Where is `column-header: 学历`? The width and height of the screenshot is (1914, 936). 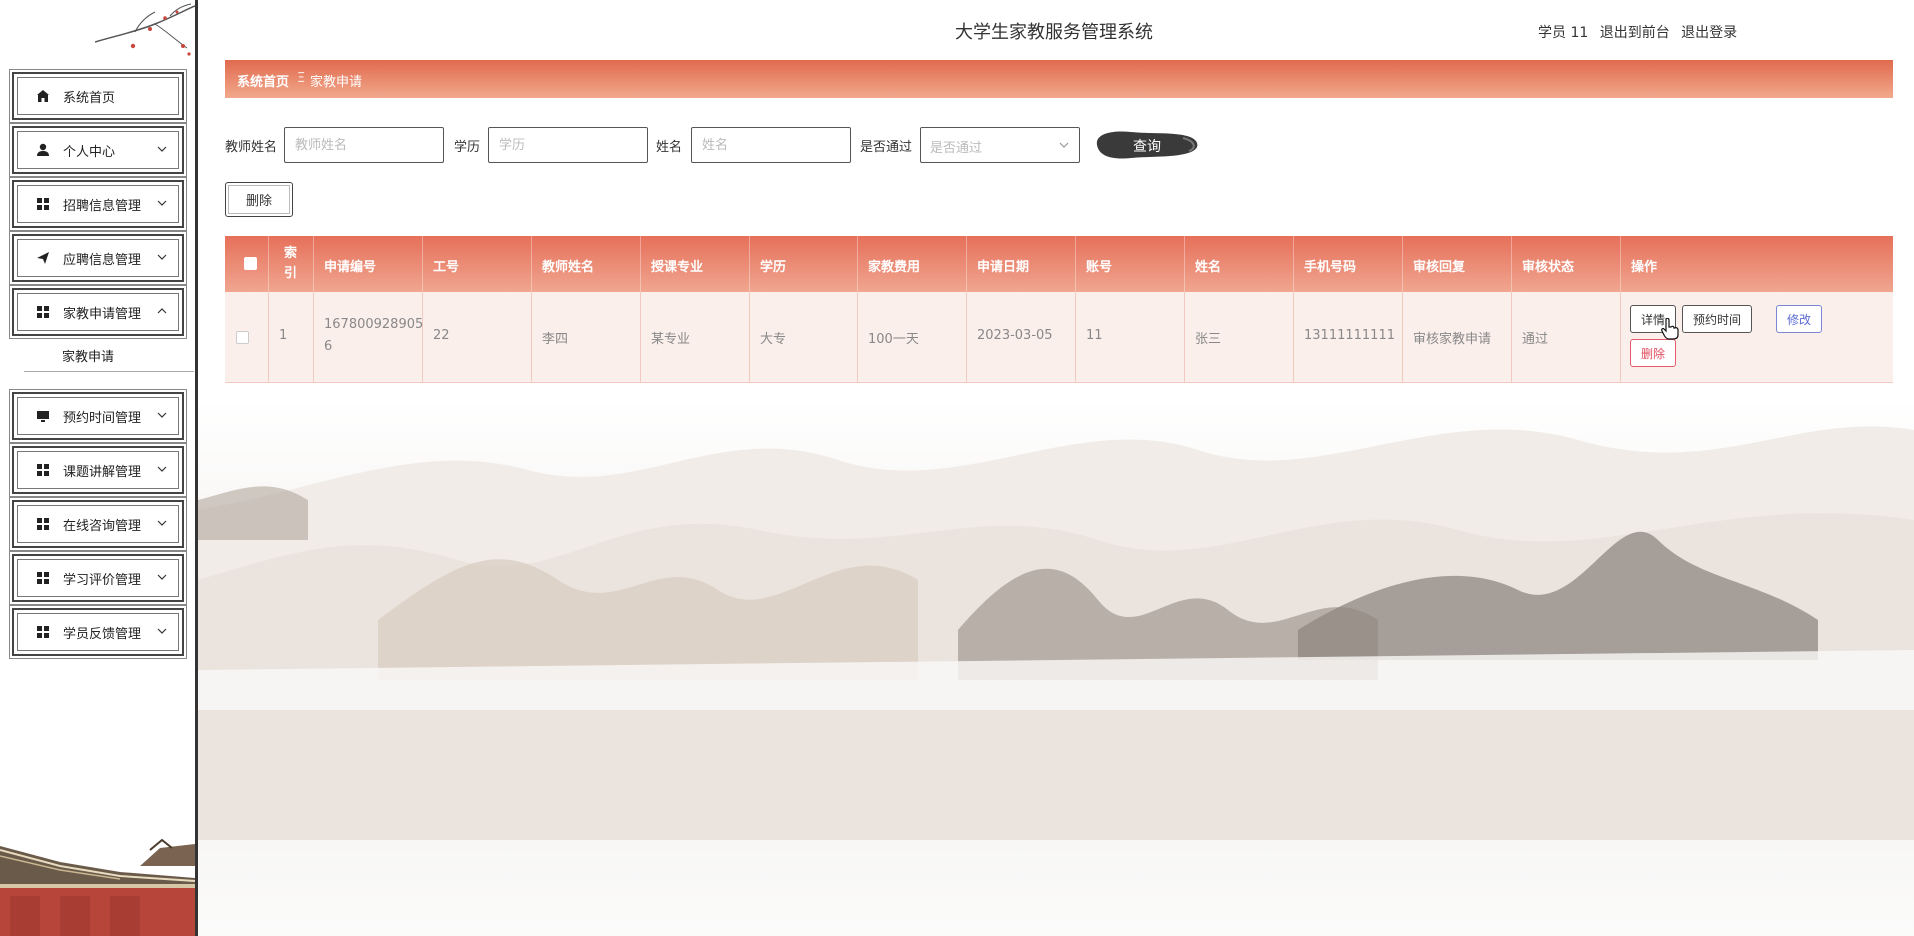 column-header: 学历 is located at coordinates (804, 264).